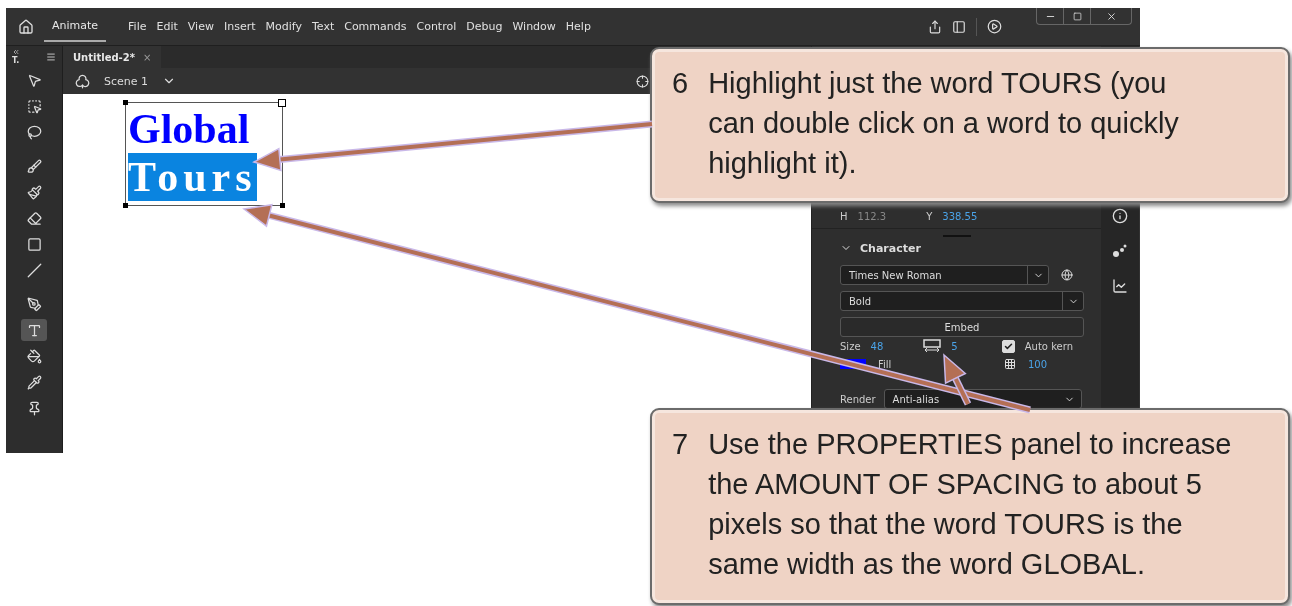  I want to click on style-dropdown: Bold, so click(962, 301).